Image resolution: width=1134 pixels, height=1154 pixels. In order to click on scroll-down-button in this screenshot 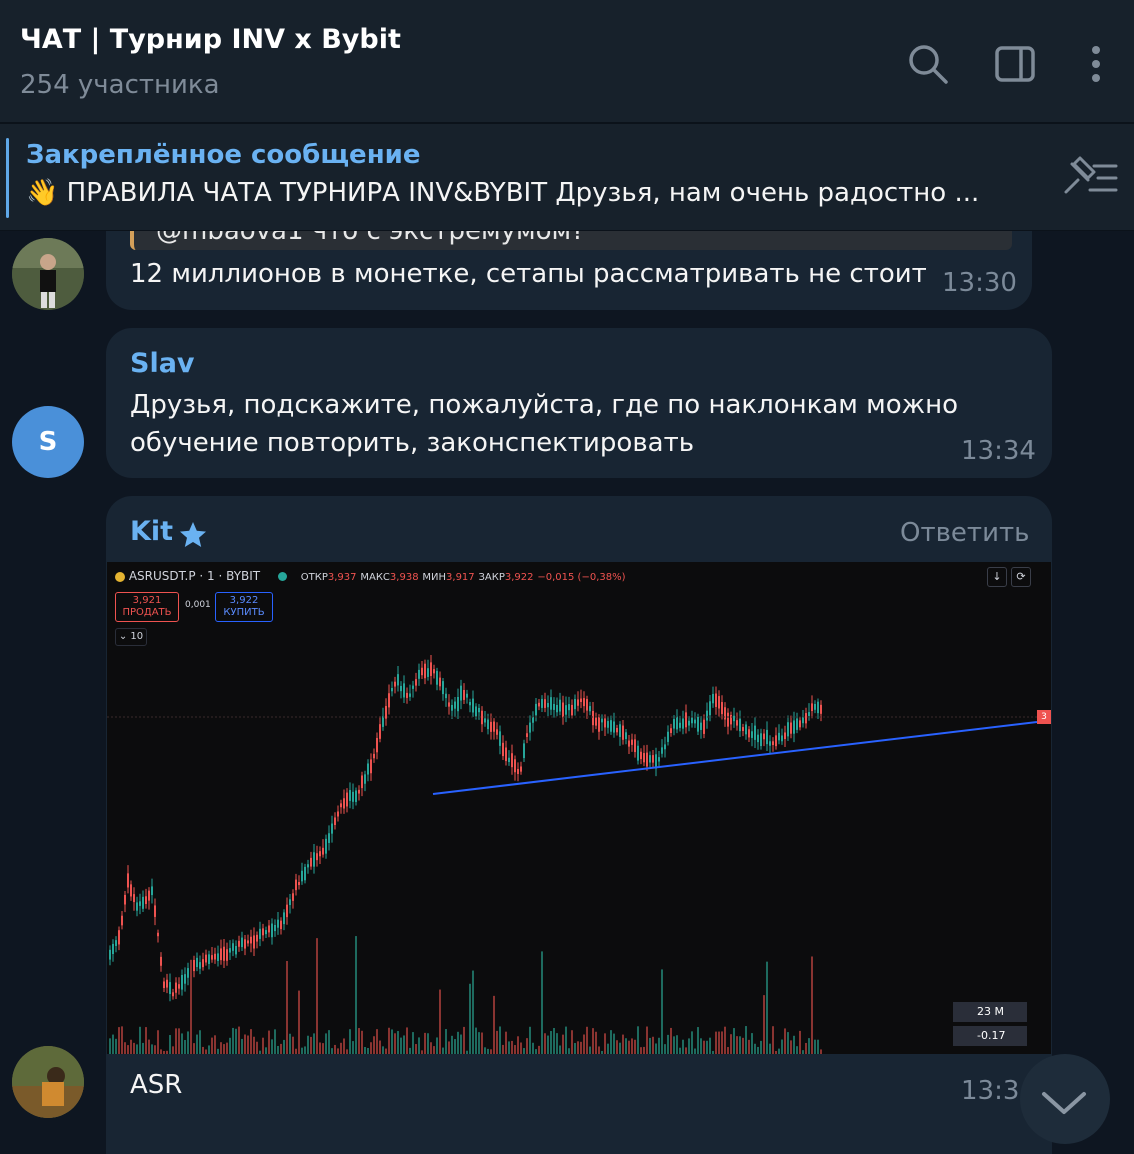, I will do `click(1065, 1099)`.